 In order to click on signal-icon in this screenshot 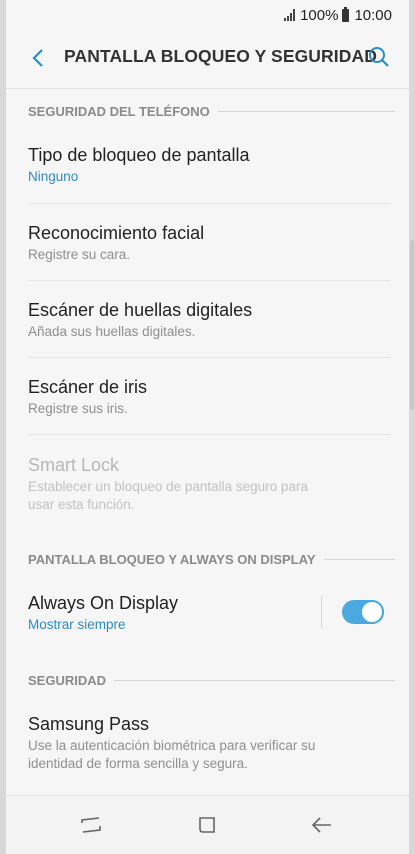, I will do `click(290, 15)`.